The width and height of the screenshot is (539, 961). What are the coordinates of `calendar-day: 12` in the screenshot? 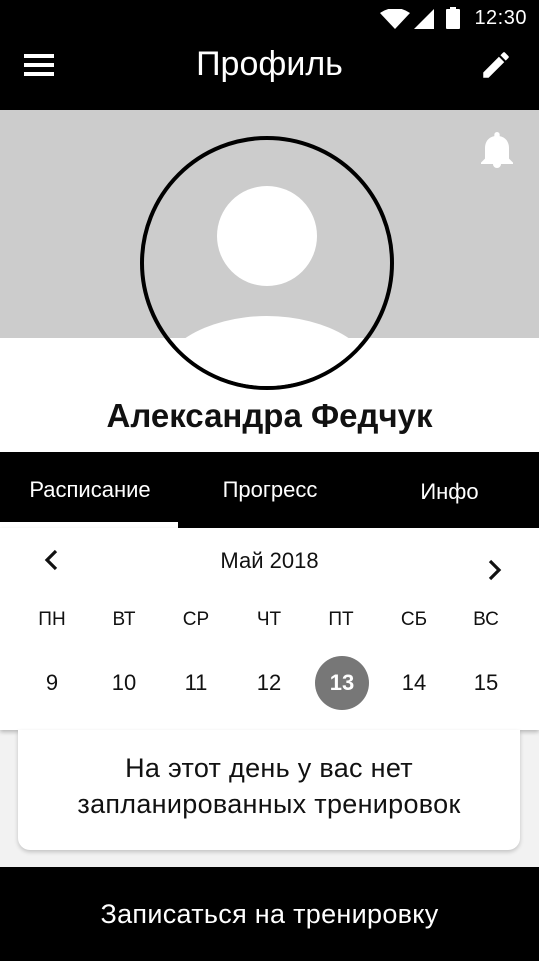 It's located at (269, 683).